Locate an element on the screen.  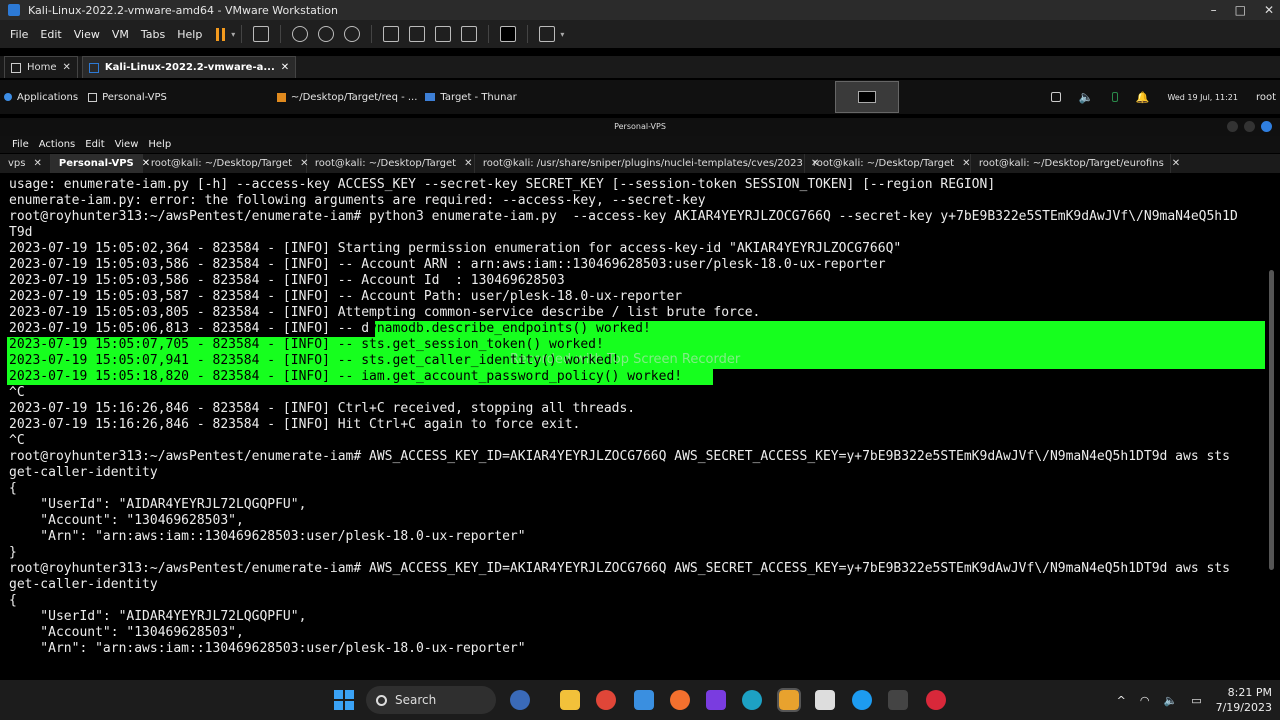
chevron-up-icon: ^ is located at coordinates (1121, 700).